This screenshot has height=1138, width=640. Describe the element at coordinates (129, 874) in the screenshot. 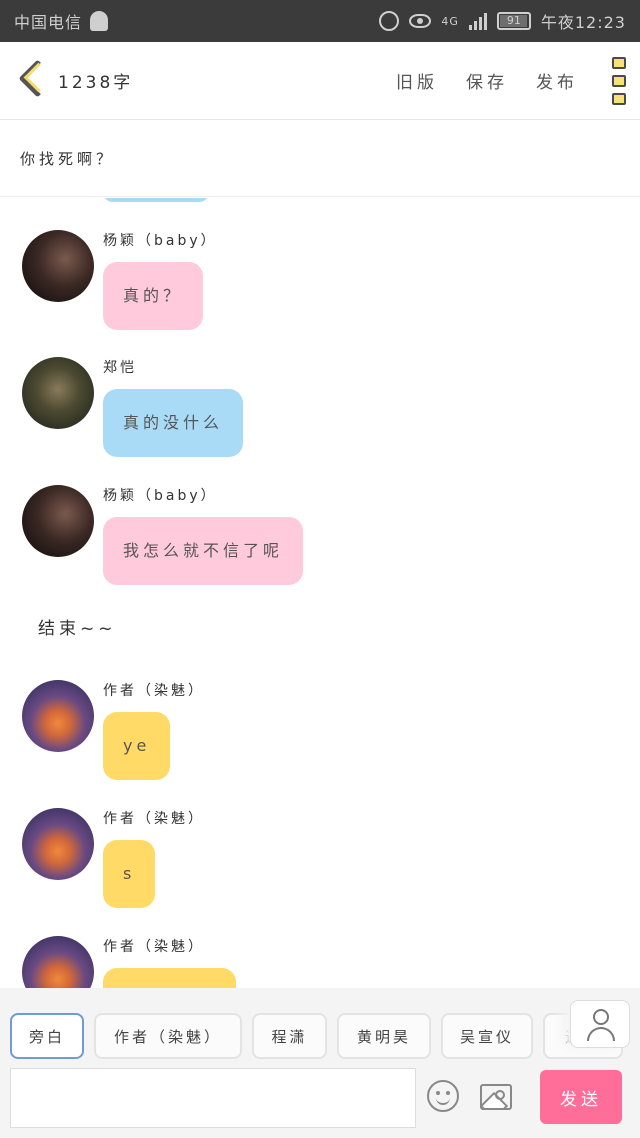

I see `message-bubble: s` at that location.